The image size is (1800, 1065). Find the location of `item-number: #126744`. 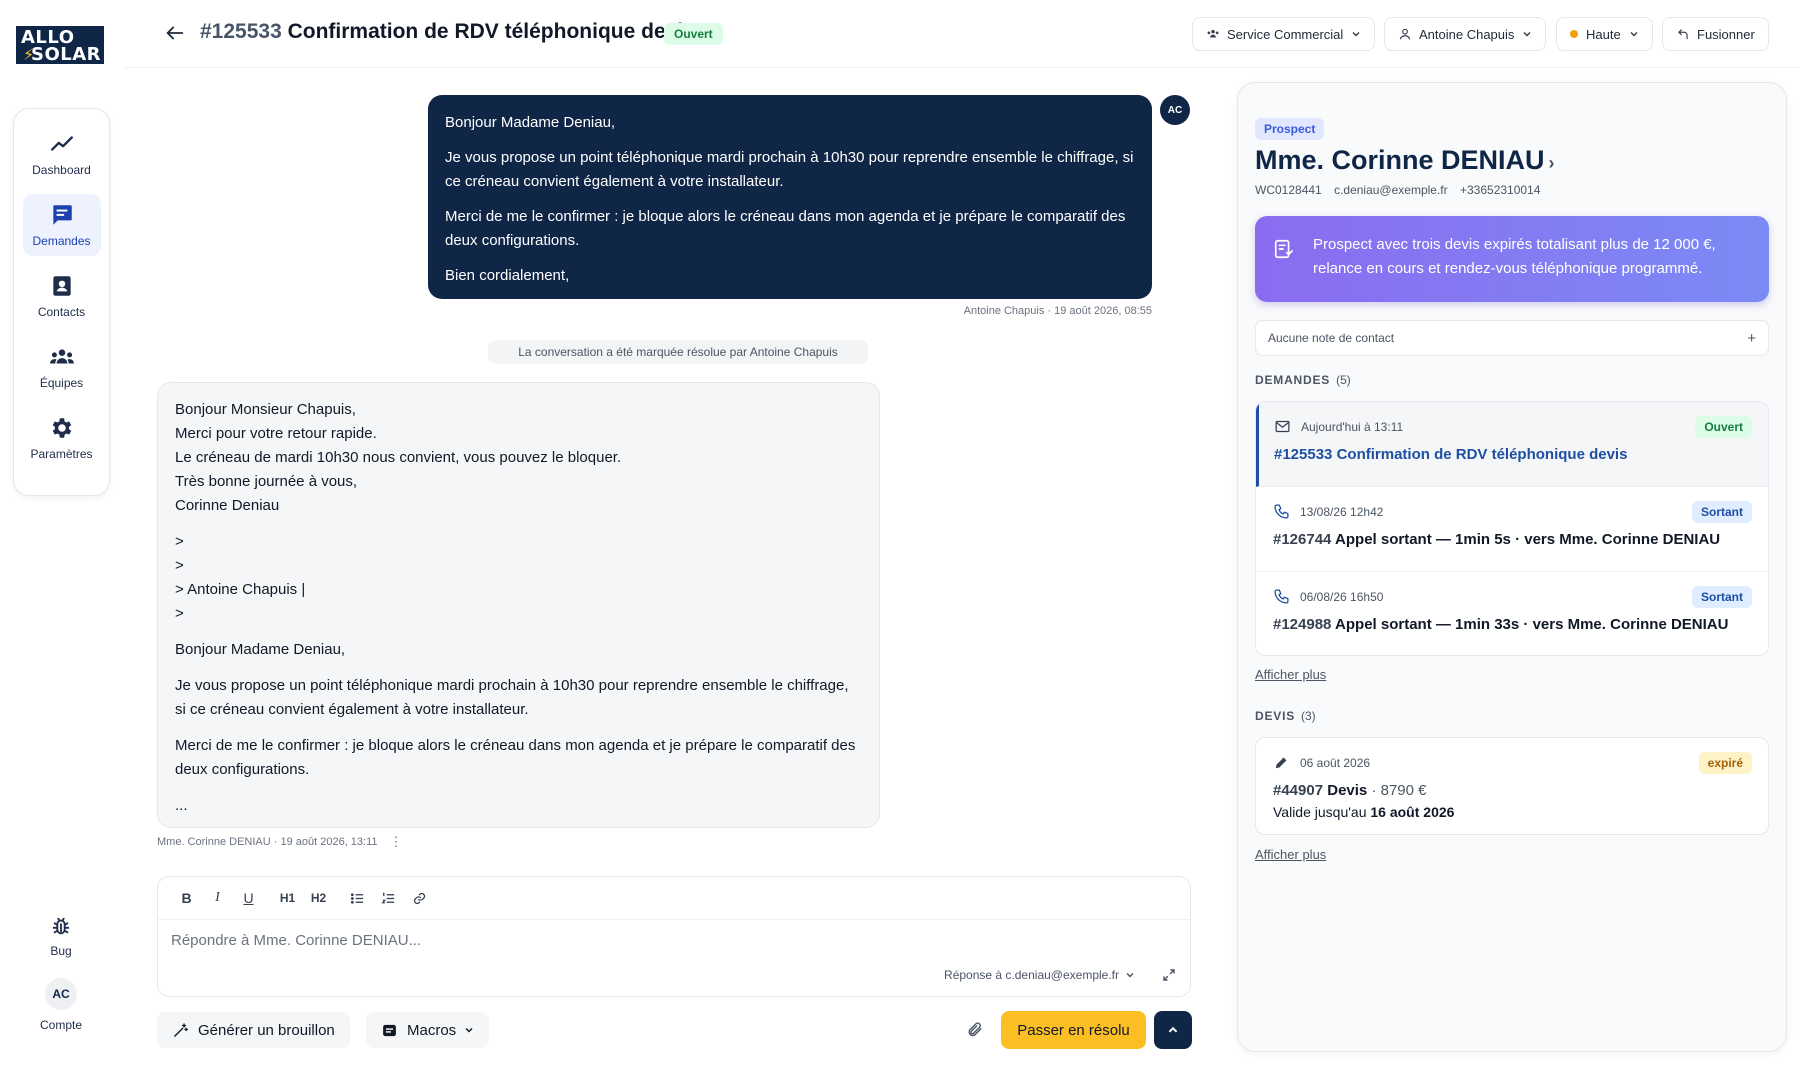

item-number: #126744 is located at coordinates (1302, 539).